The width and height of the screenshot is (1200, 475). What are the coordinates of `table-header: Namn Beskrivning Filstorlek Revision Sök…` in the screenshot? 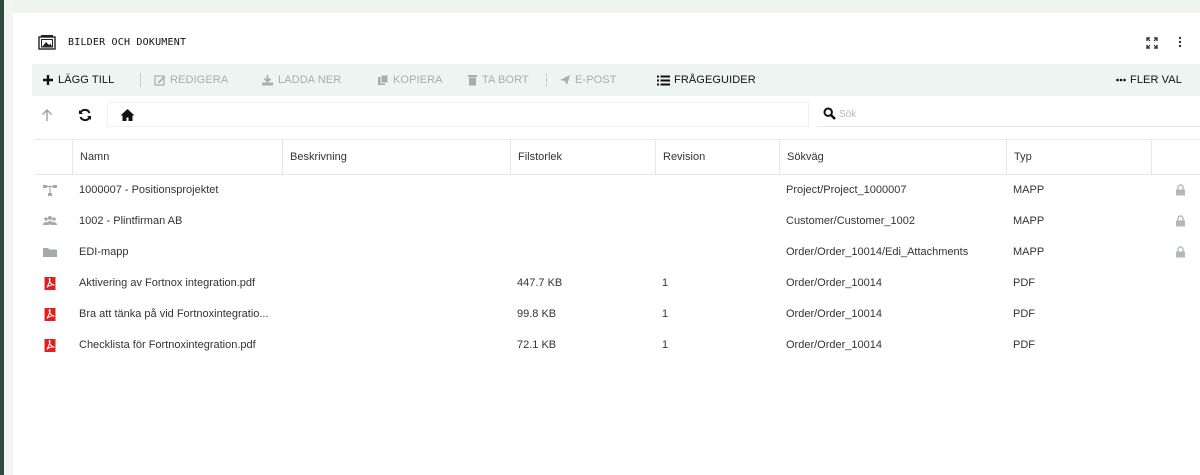 It's located at (617, 157).